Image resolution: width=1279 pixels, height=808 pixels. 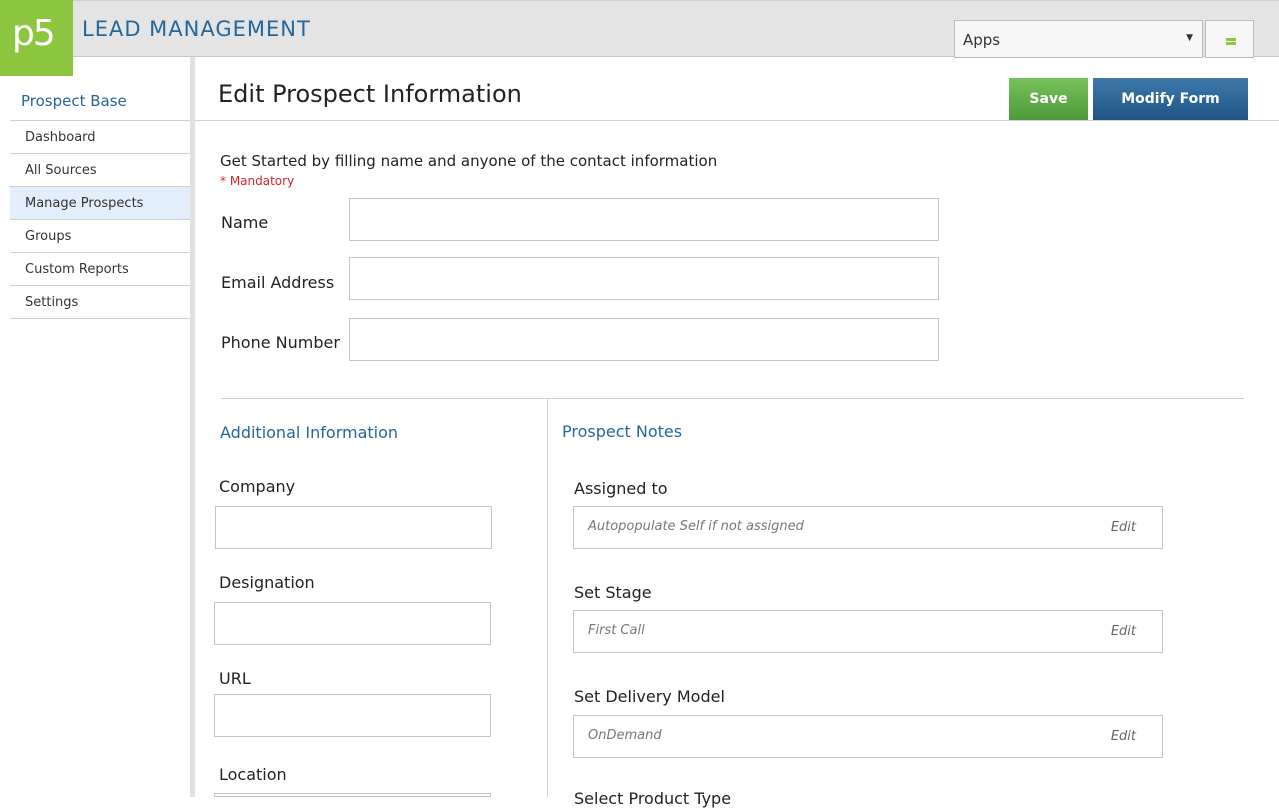 I want to click on sidebar-divider, so click(x=192, y=427).